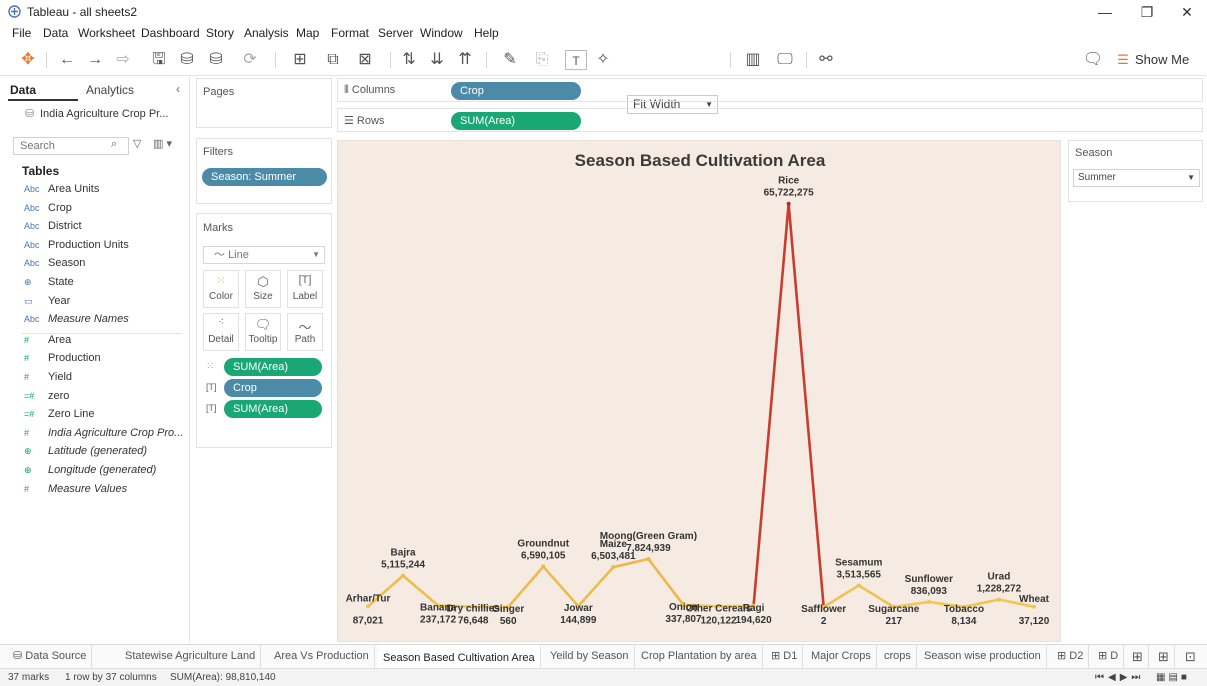 This screenshot has width=1207, height=686. I want to click on sort-desc-icon: ⇈, so click(465, 60).